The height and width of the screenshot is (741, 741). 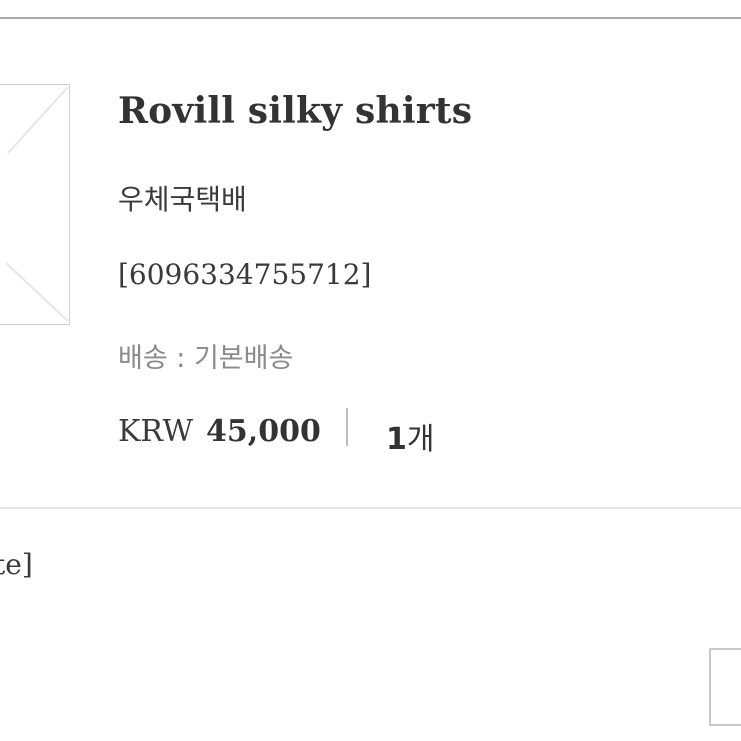 What do you see at coordinates (396, 439) in the screenshot?
I see `quantity-number: 1` at bounding box center [396, 439].